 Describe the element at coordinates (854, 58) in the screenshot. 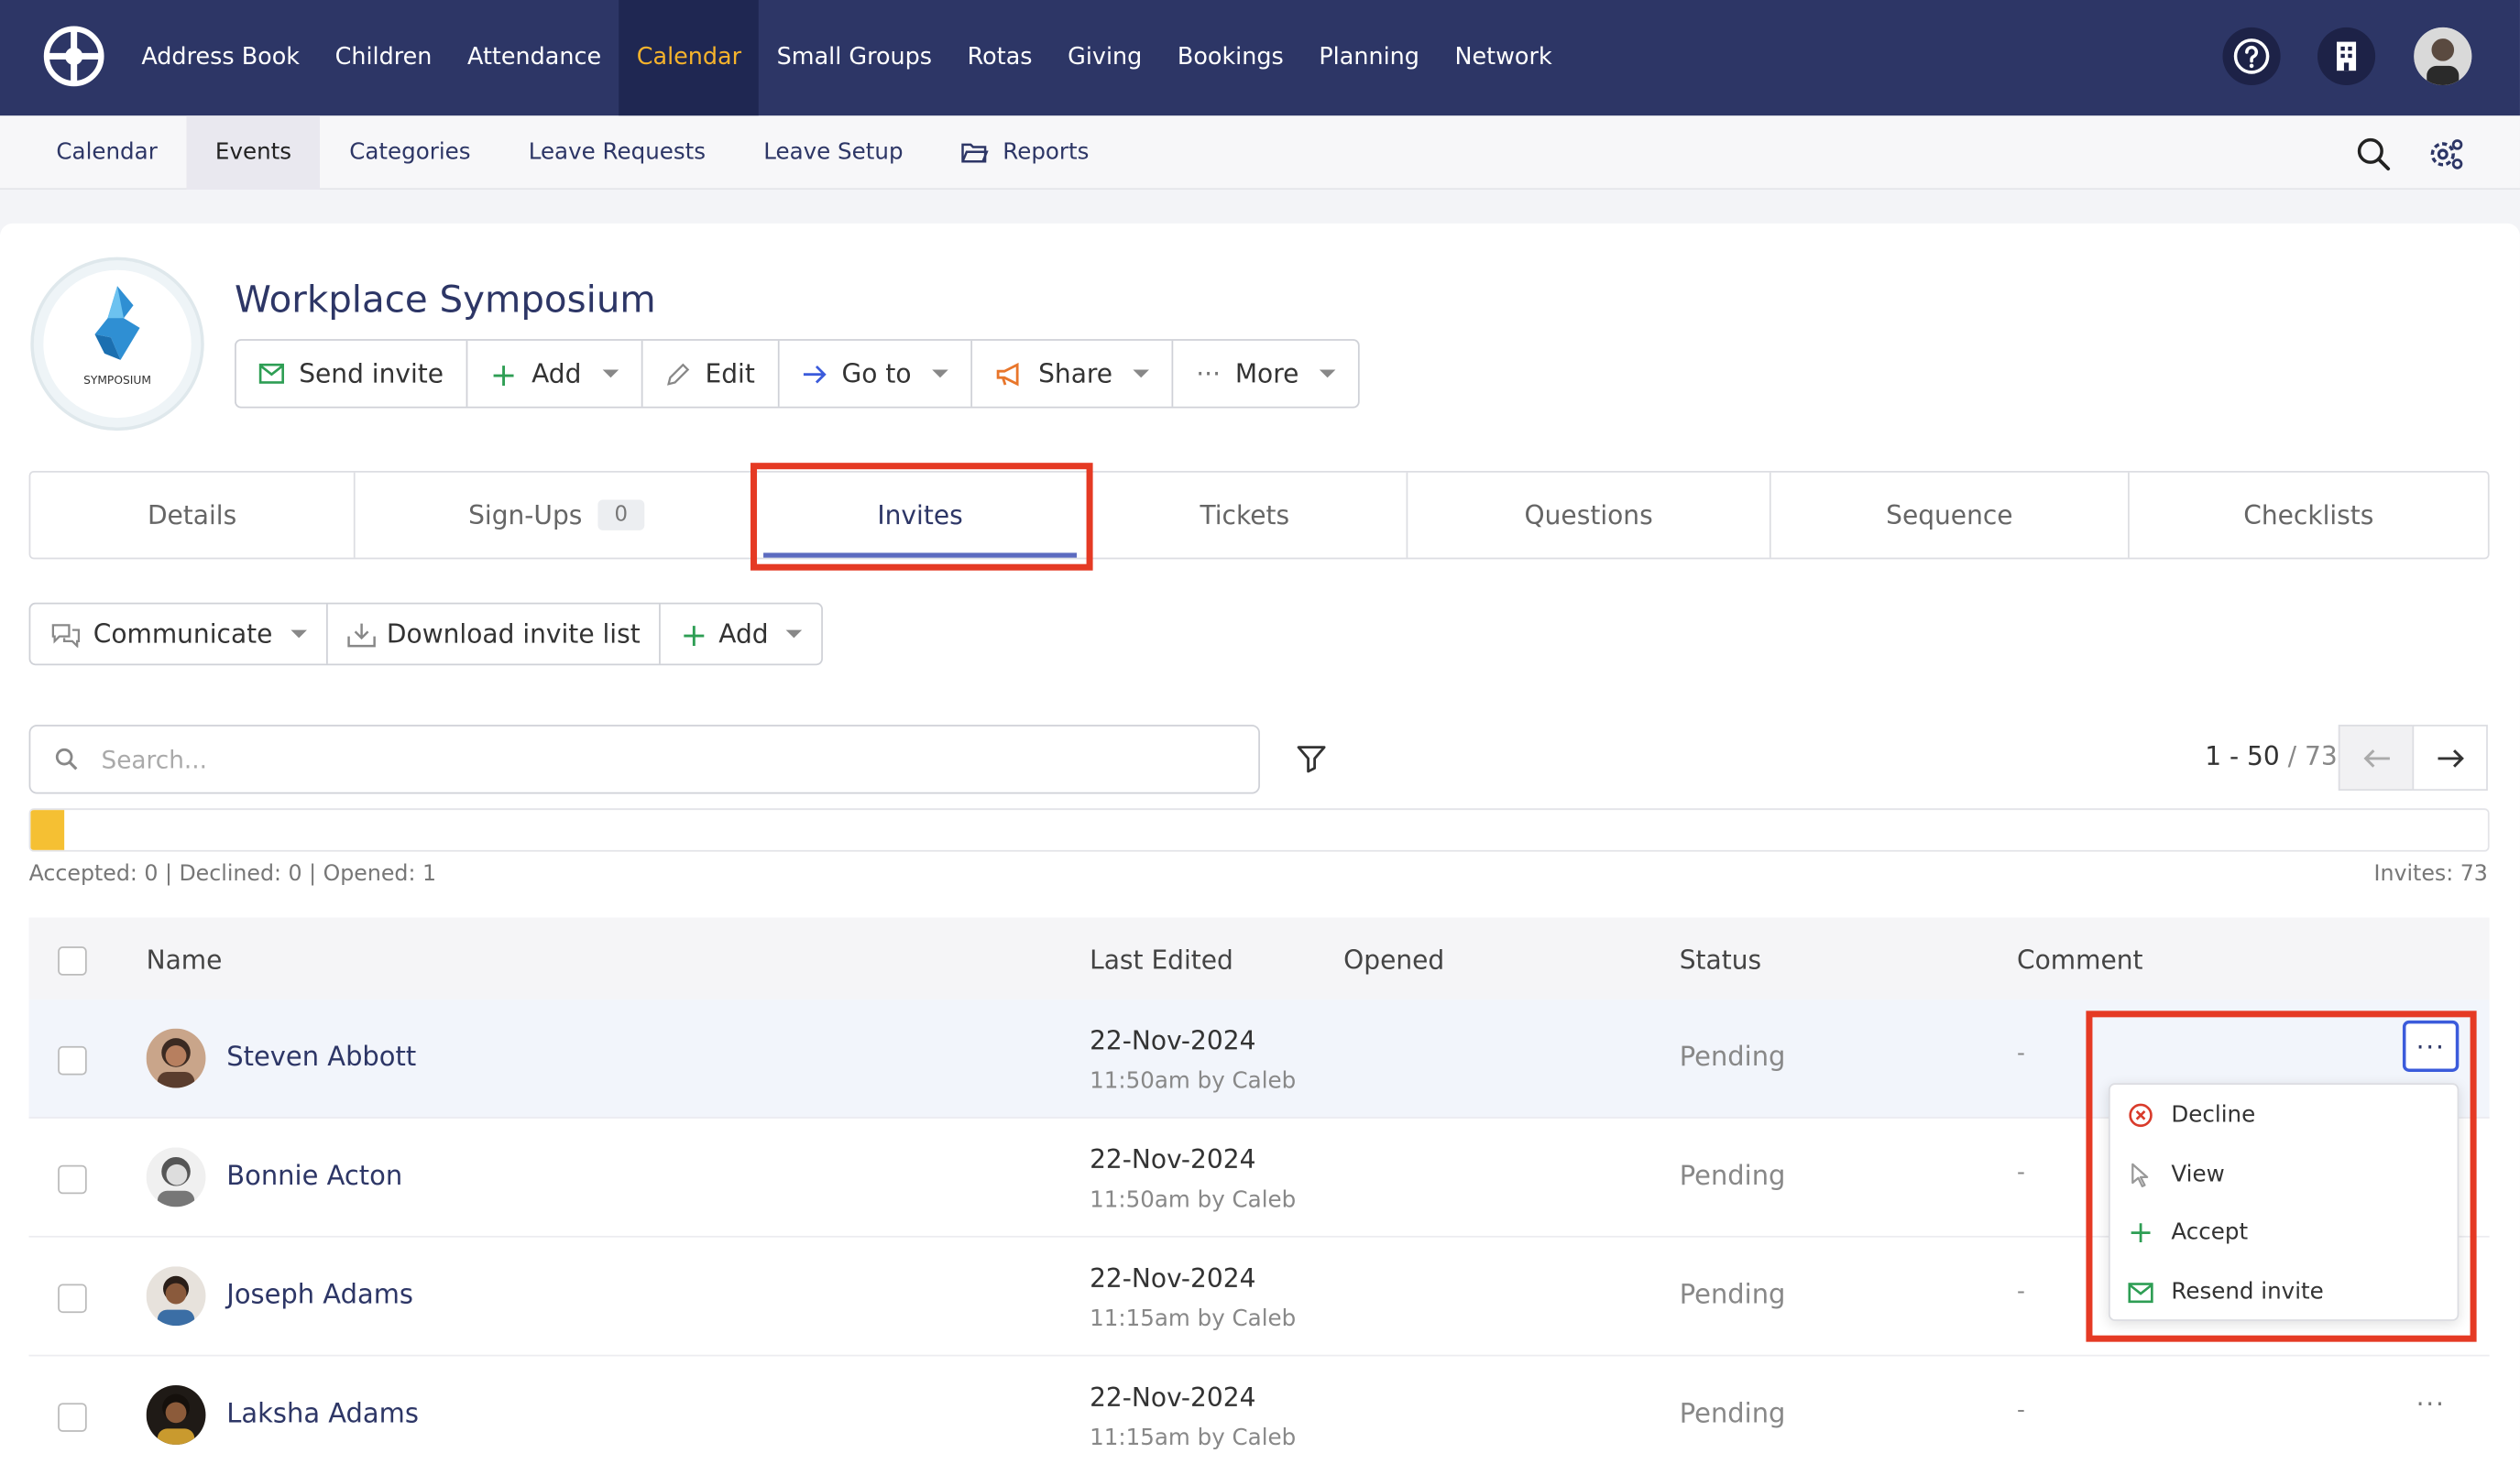

I see `nav-small-groups: Small Groups` at that location.